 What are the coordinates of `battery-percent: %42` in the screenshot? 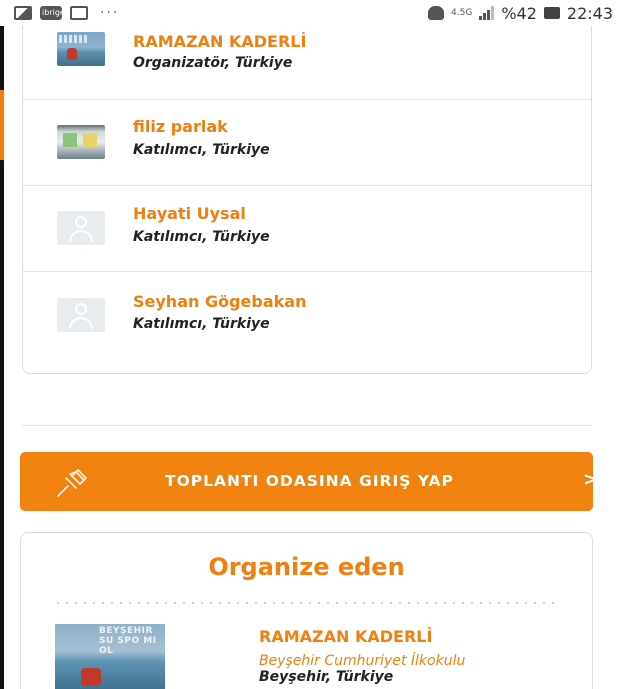 It's located at (519, 13).